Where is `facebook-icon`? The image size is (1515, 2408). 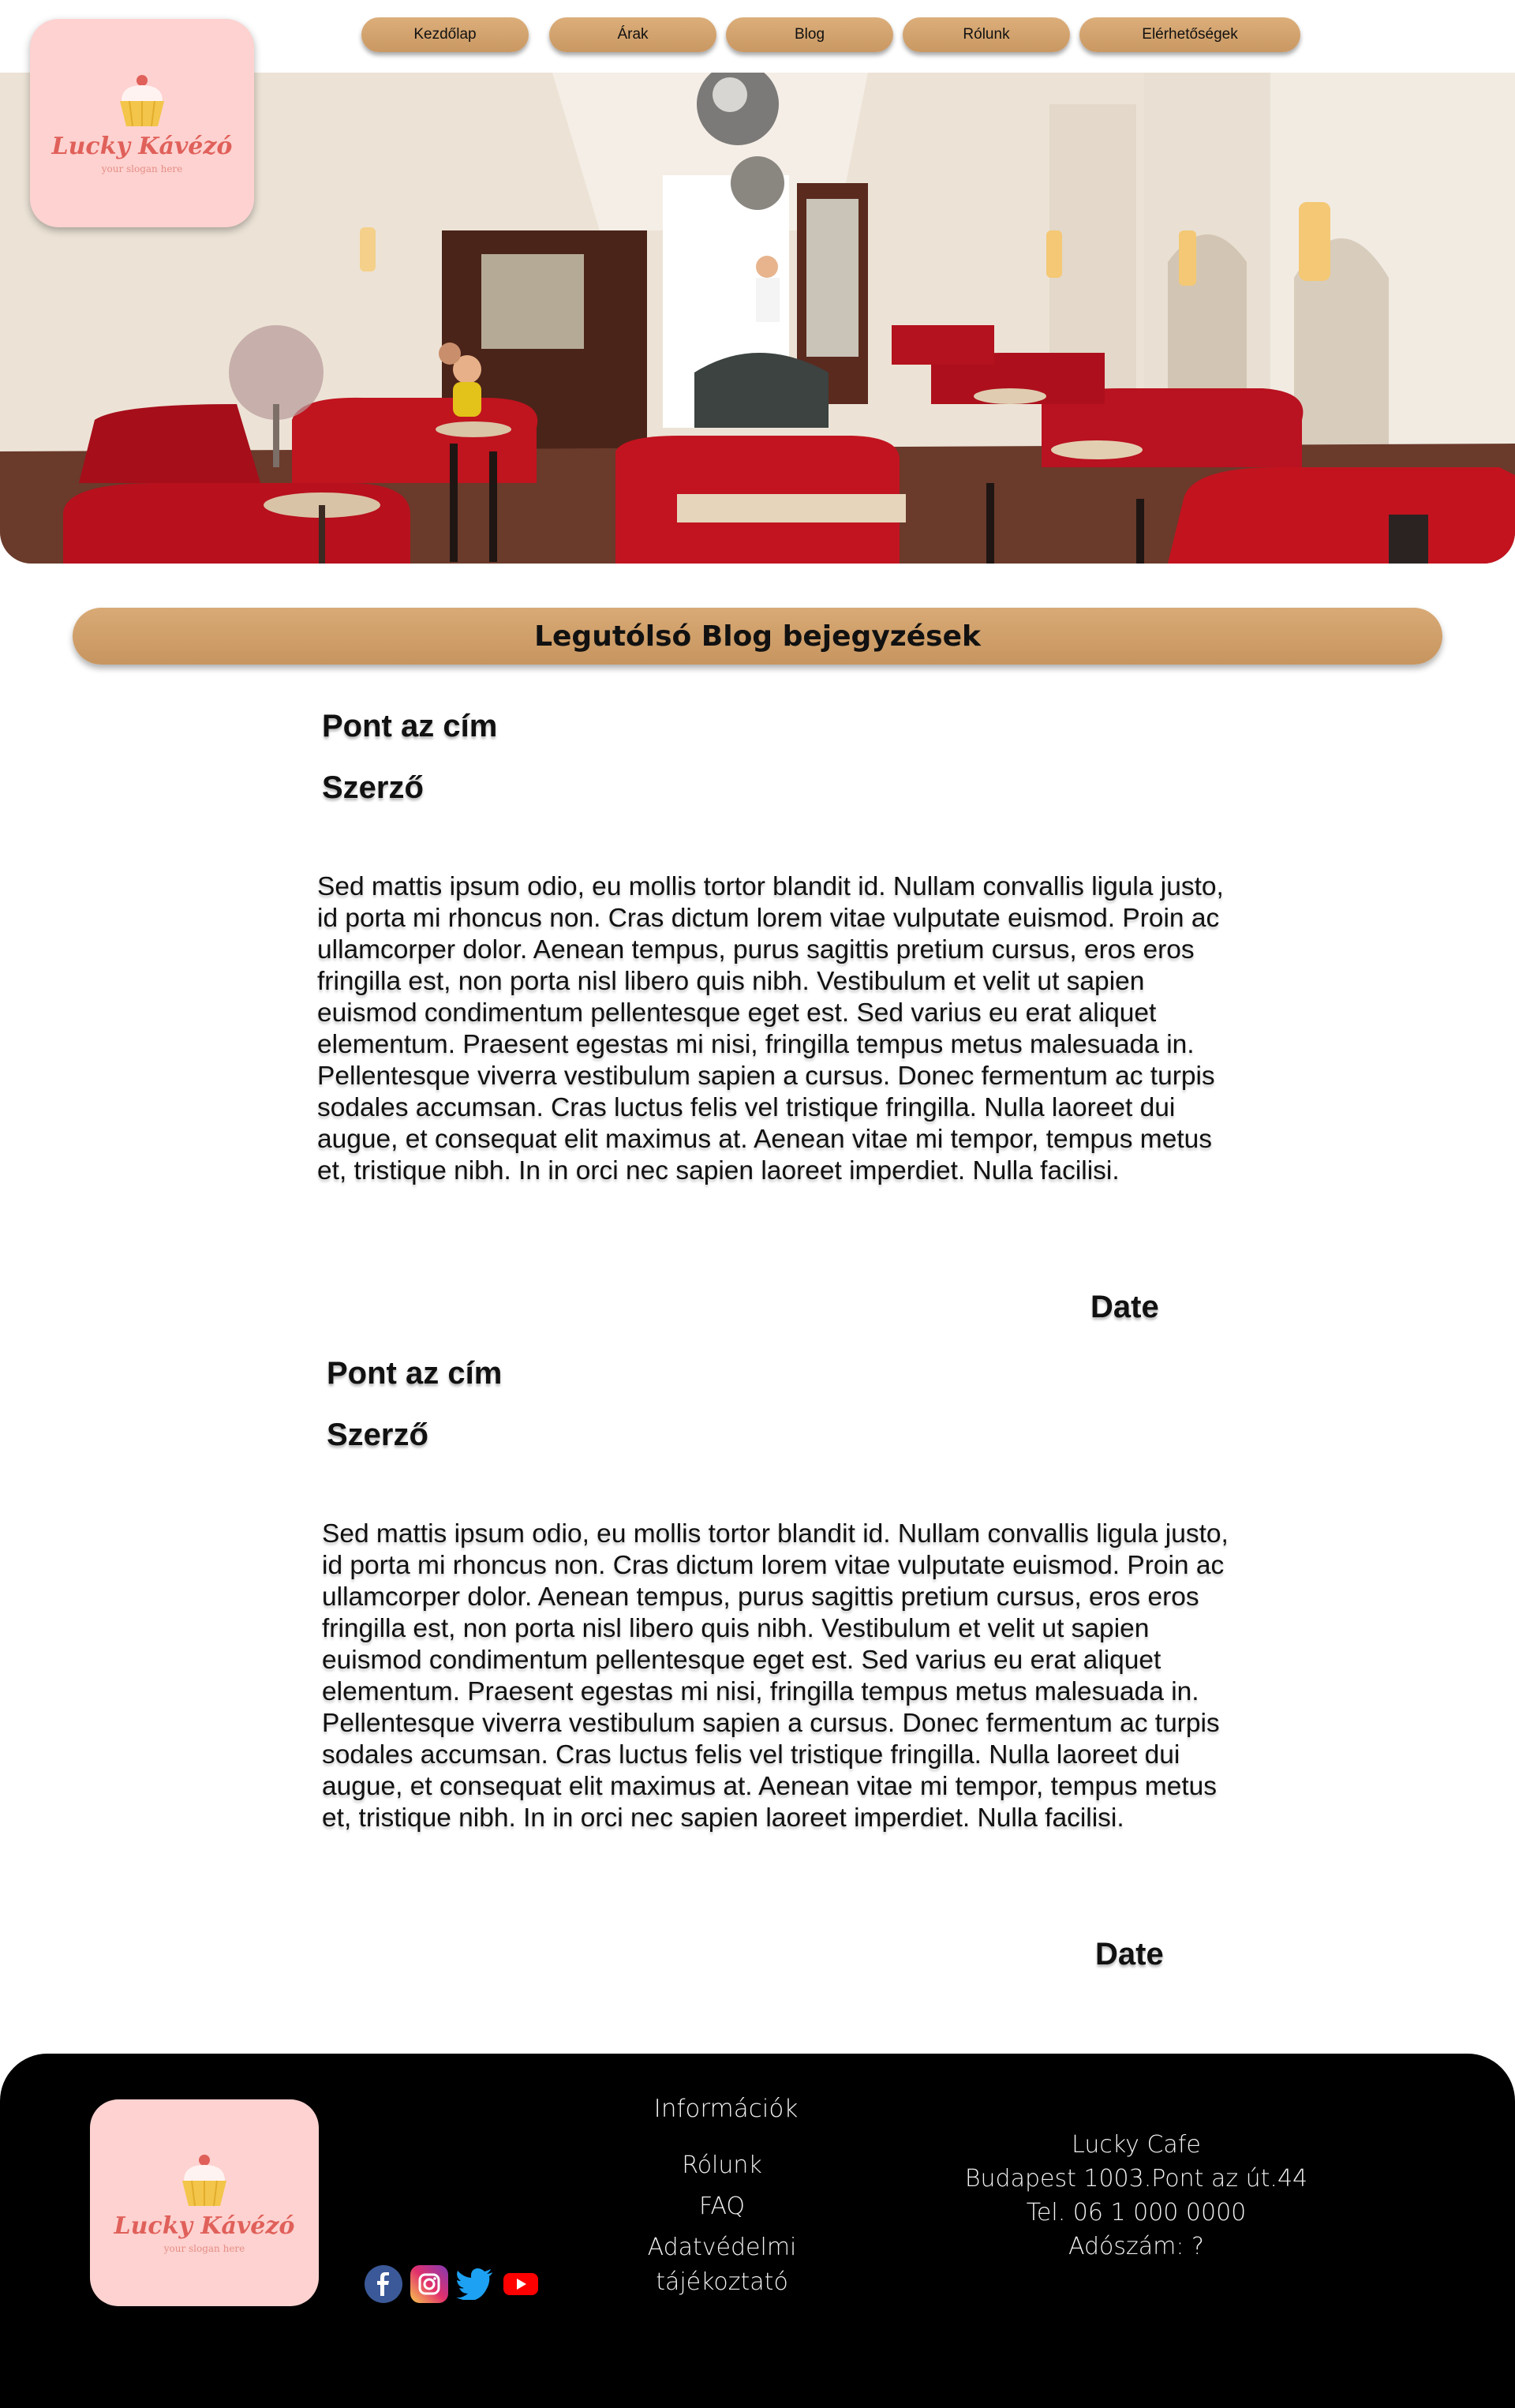
facebook-icon is located at coordinates (383, 2284).